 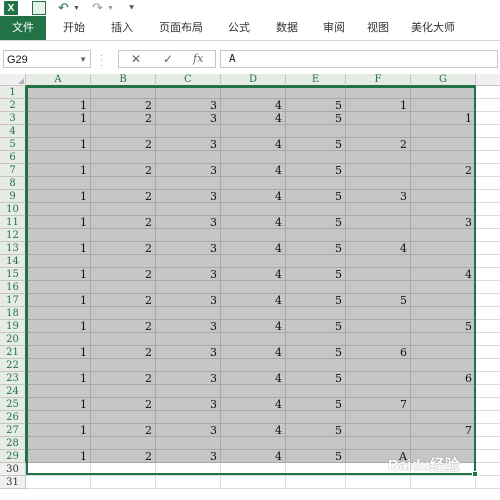 What do you see at coordinates (13, 144) in the screenshot?
I see `row-header-5: 5` at bounding box center [13, 144].